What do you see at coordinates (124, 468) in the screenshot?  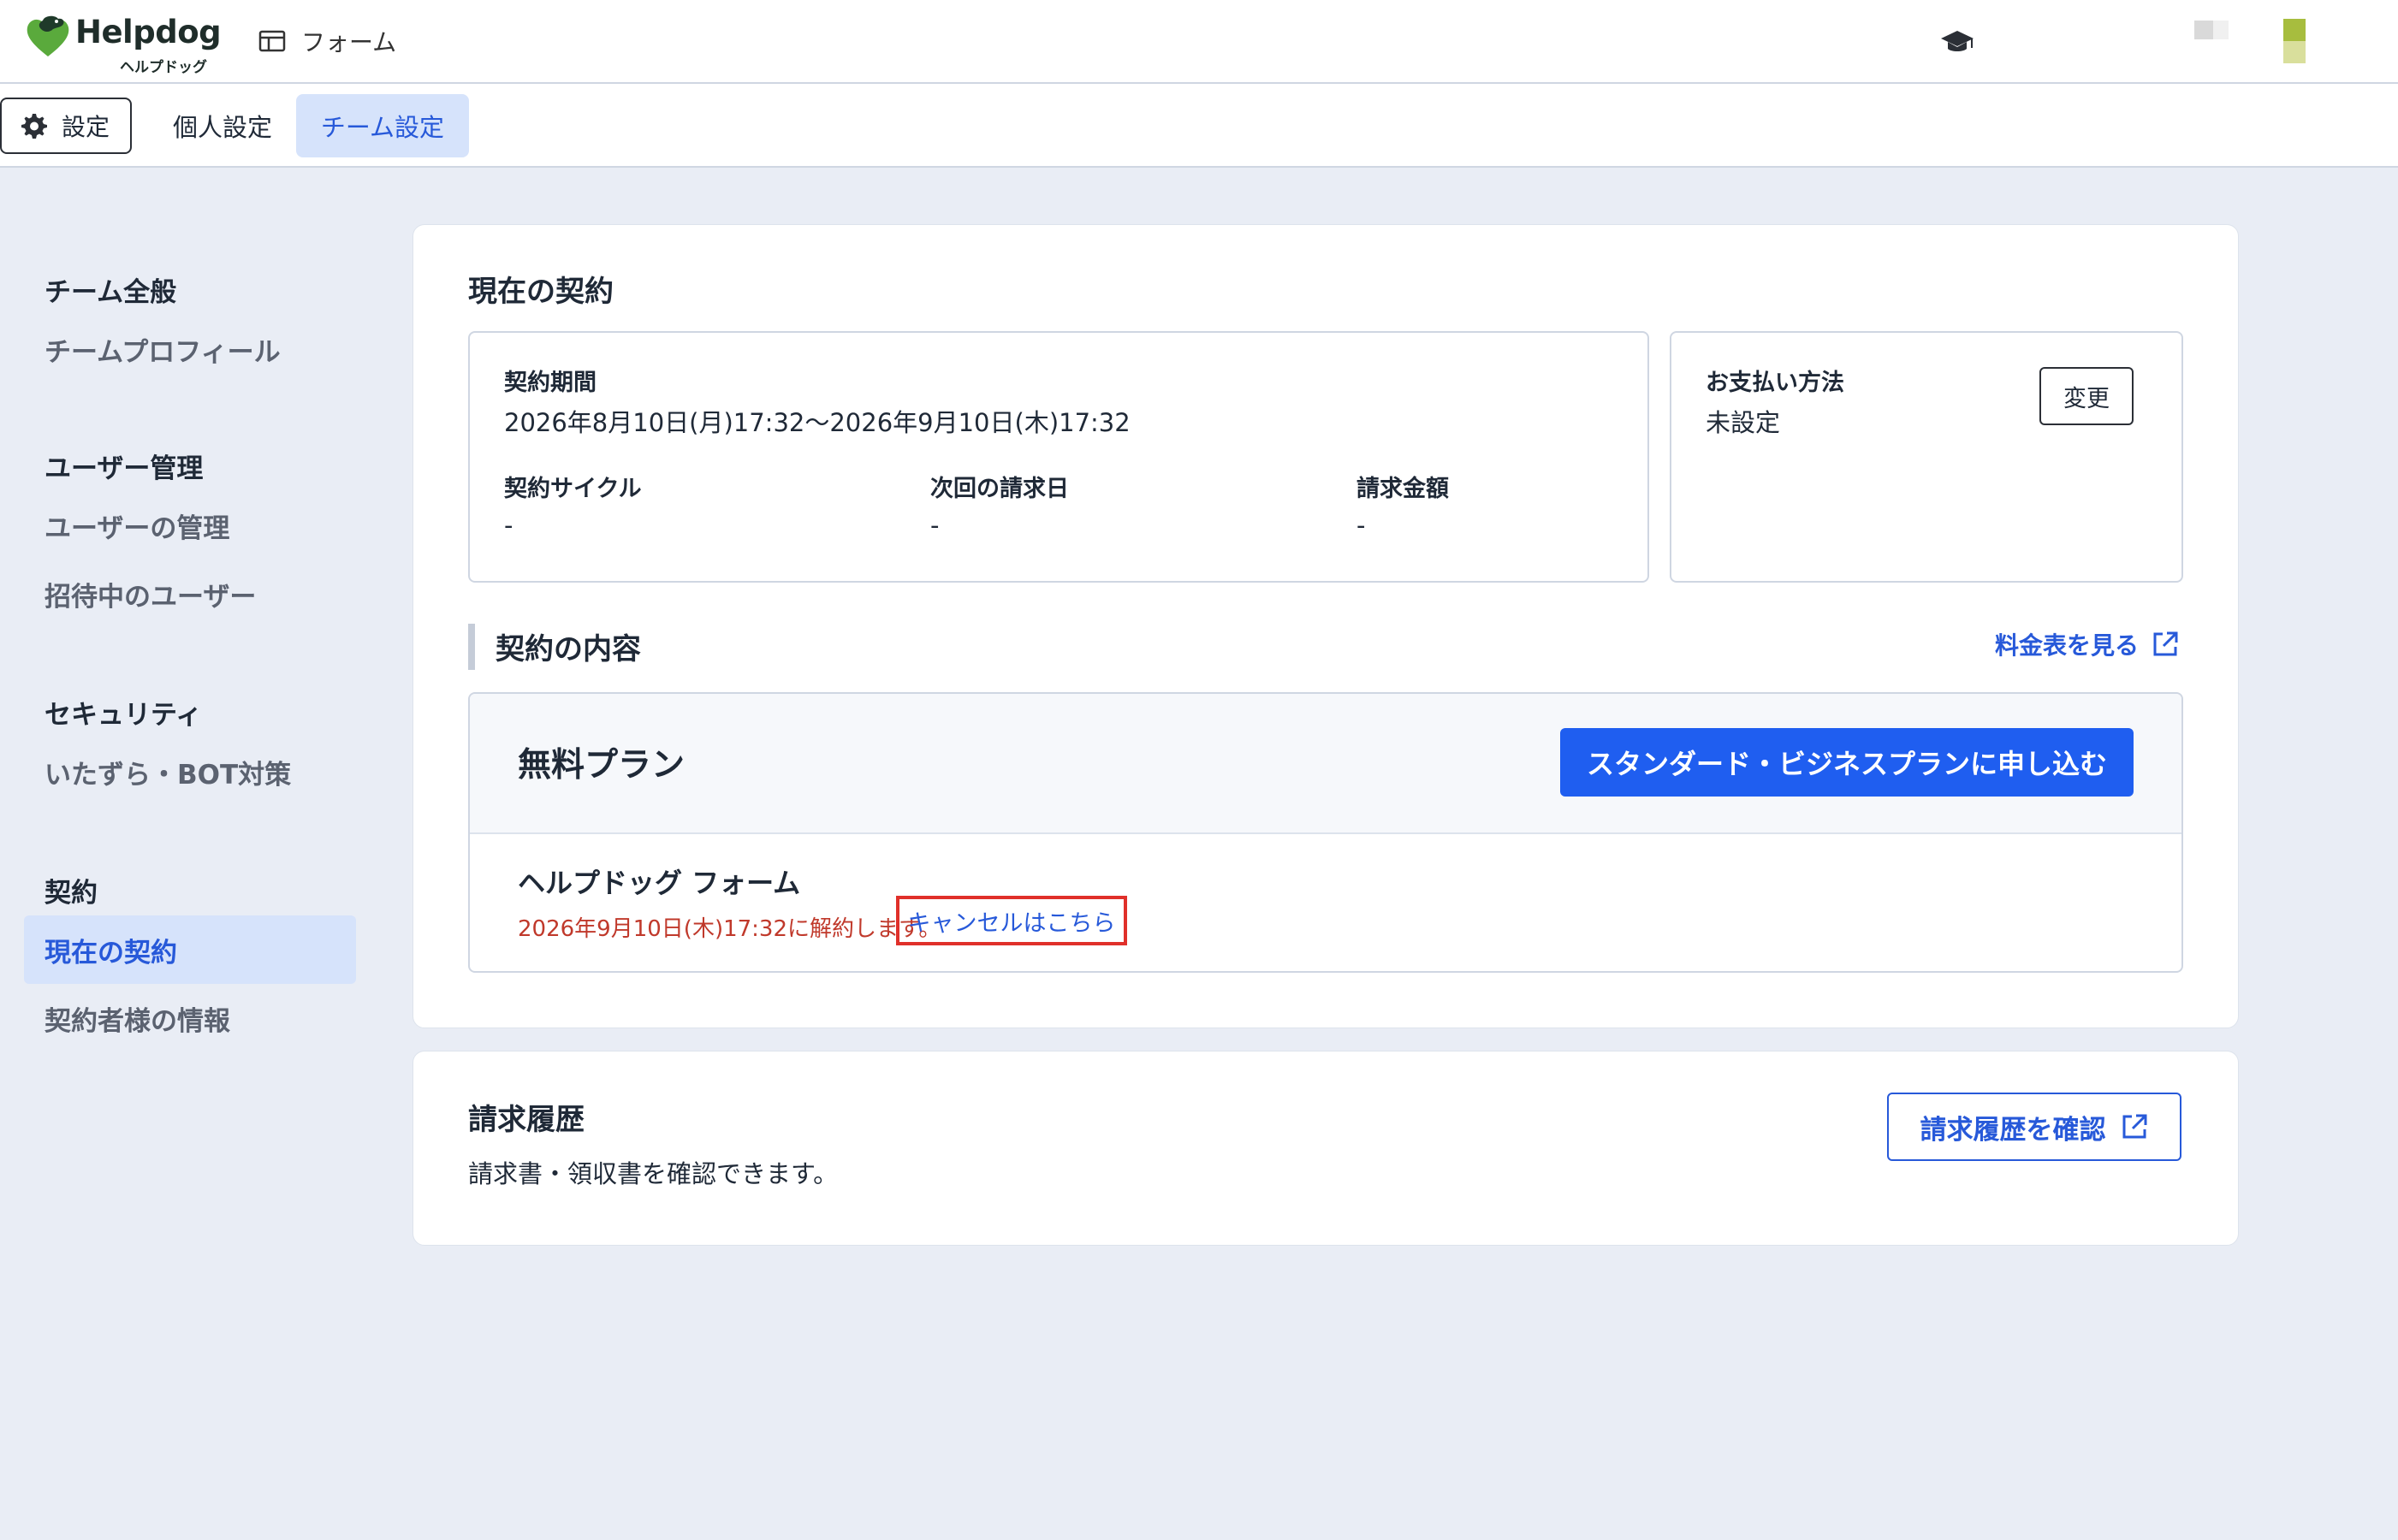 I see `sidebar-heading-users: ユーザー管理` at bounding box center [124, 468].